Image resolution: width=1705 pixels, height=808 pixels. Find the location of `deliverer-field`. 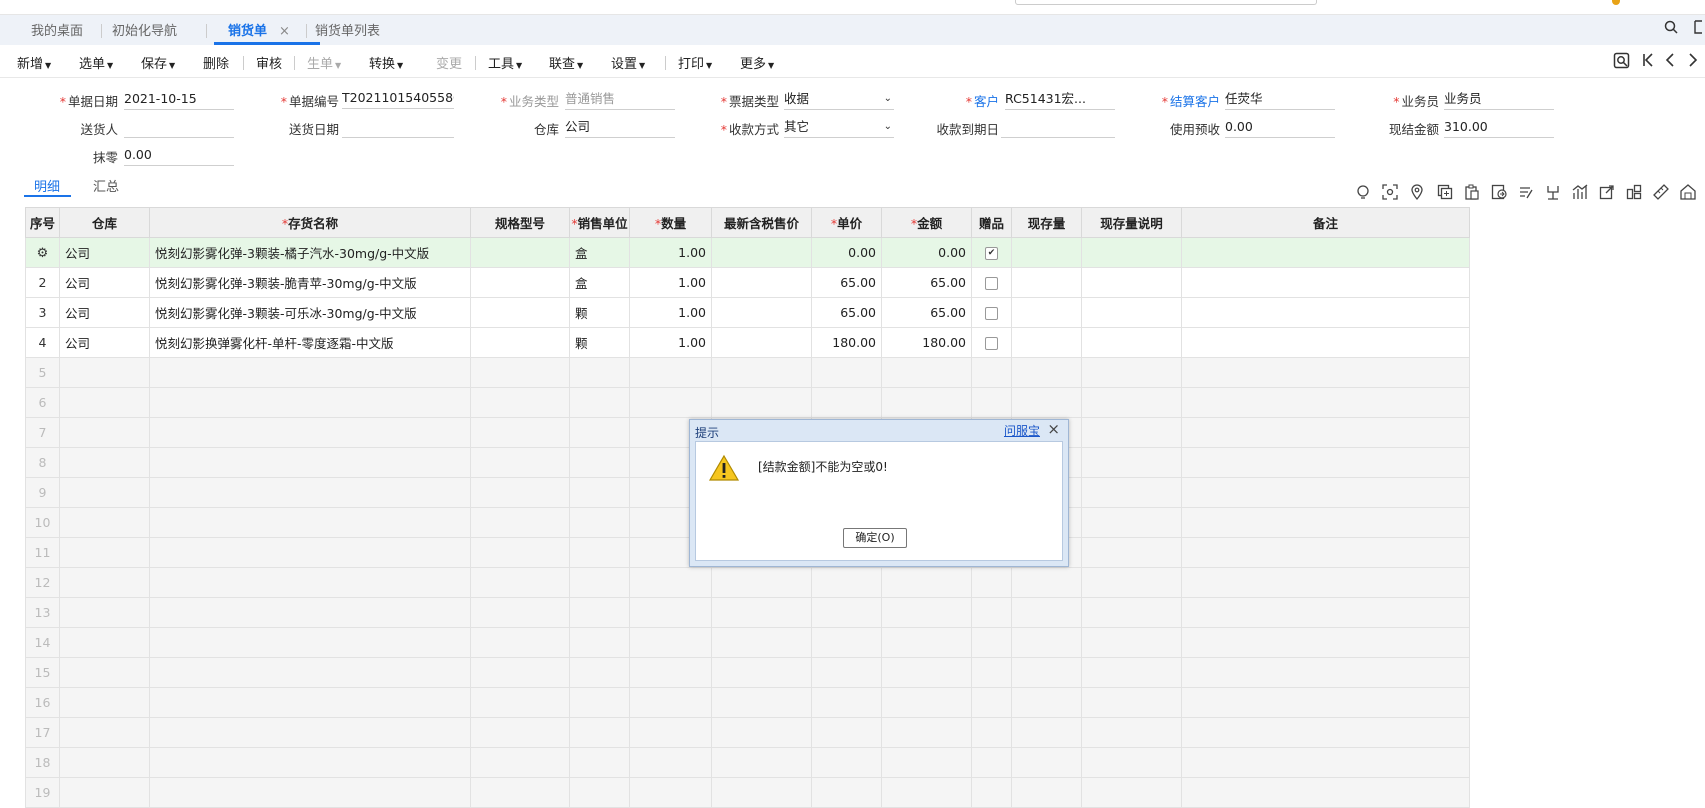

deliverer-field is located at coordinates (179, 128).